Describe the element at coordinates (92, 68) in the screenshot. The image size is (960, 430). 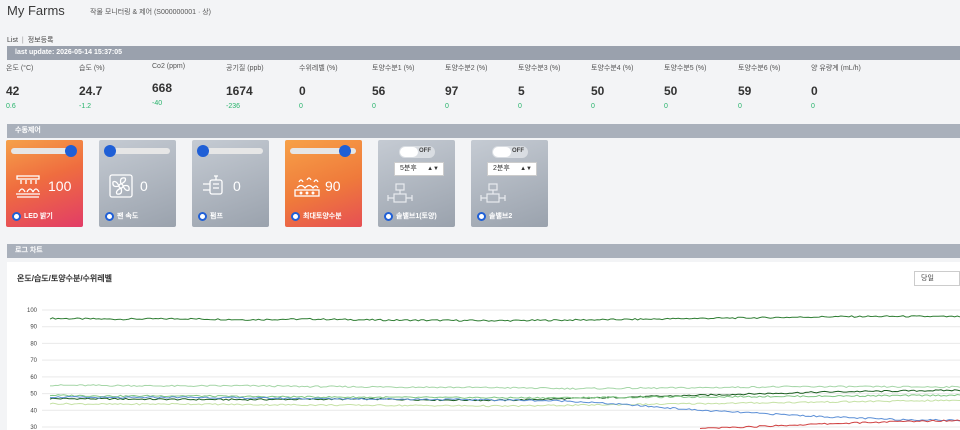
I see `sensor-label: 습도 (%)` at that location.